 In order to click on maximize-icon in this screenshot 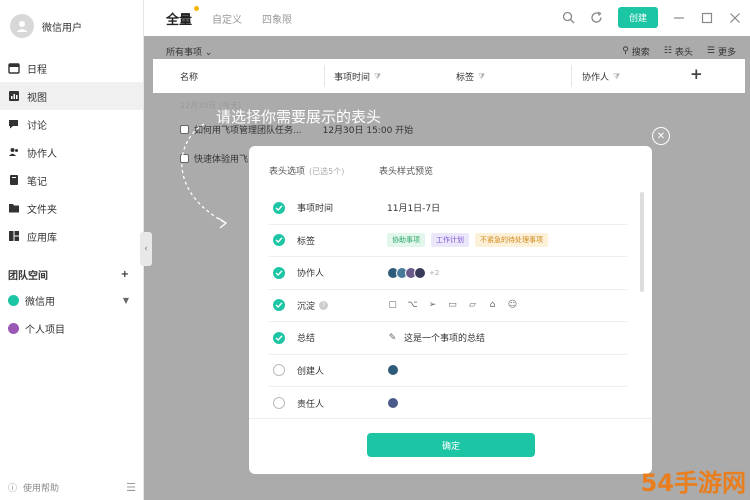, I will do `click(707, 18)`.